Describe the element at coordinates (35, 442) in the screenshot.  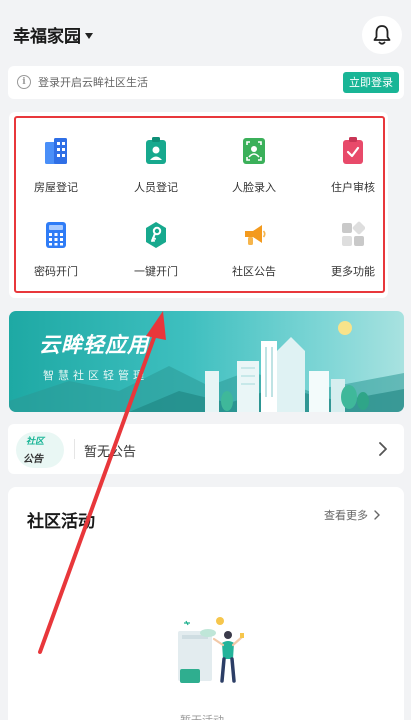
I see `notice-badge-top: 社区` at that location.